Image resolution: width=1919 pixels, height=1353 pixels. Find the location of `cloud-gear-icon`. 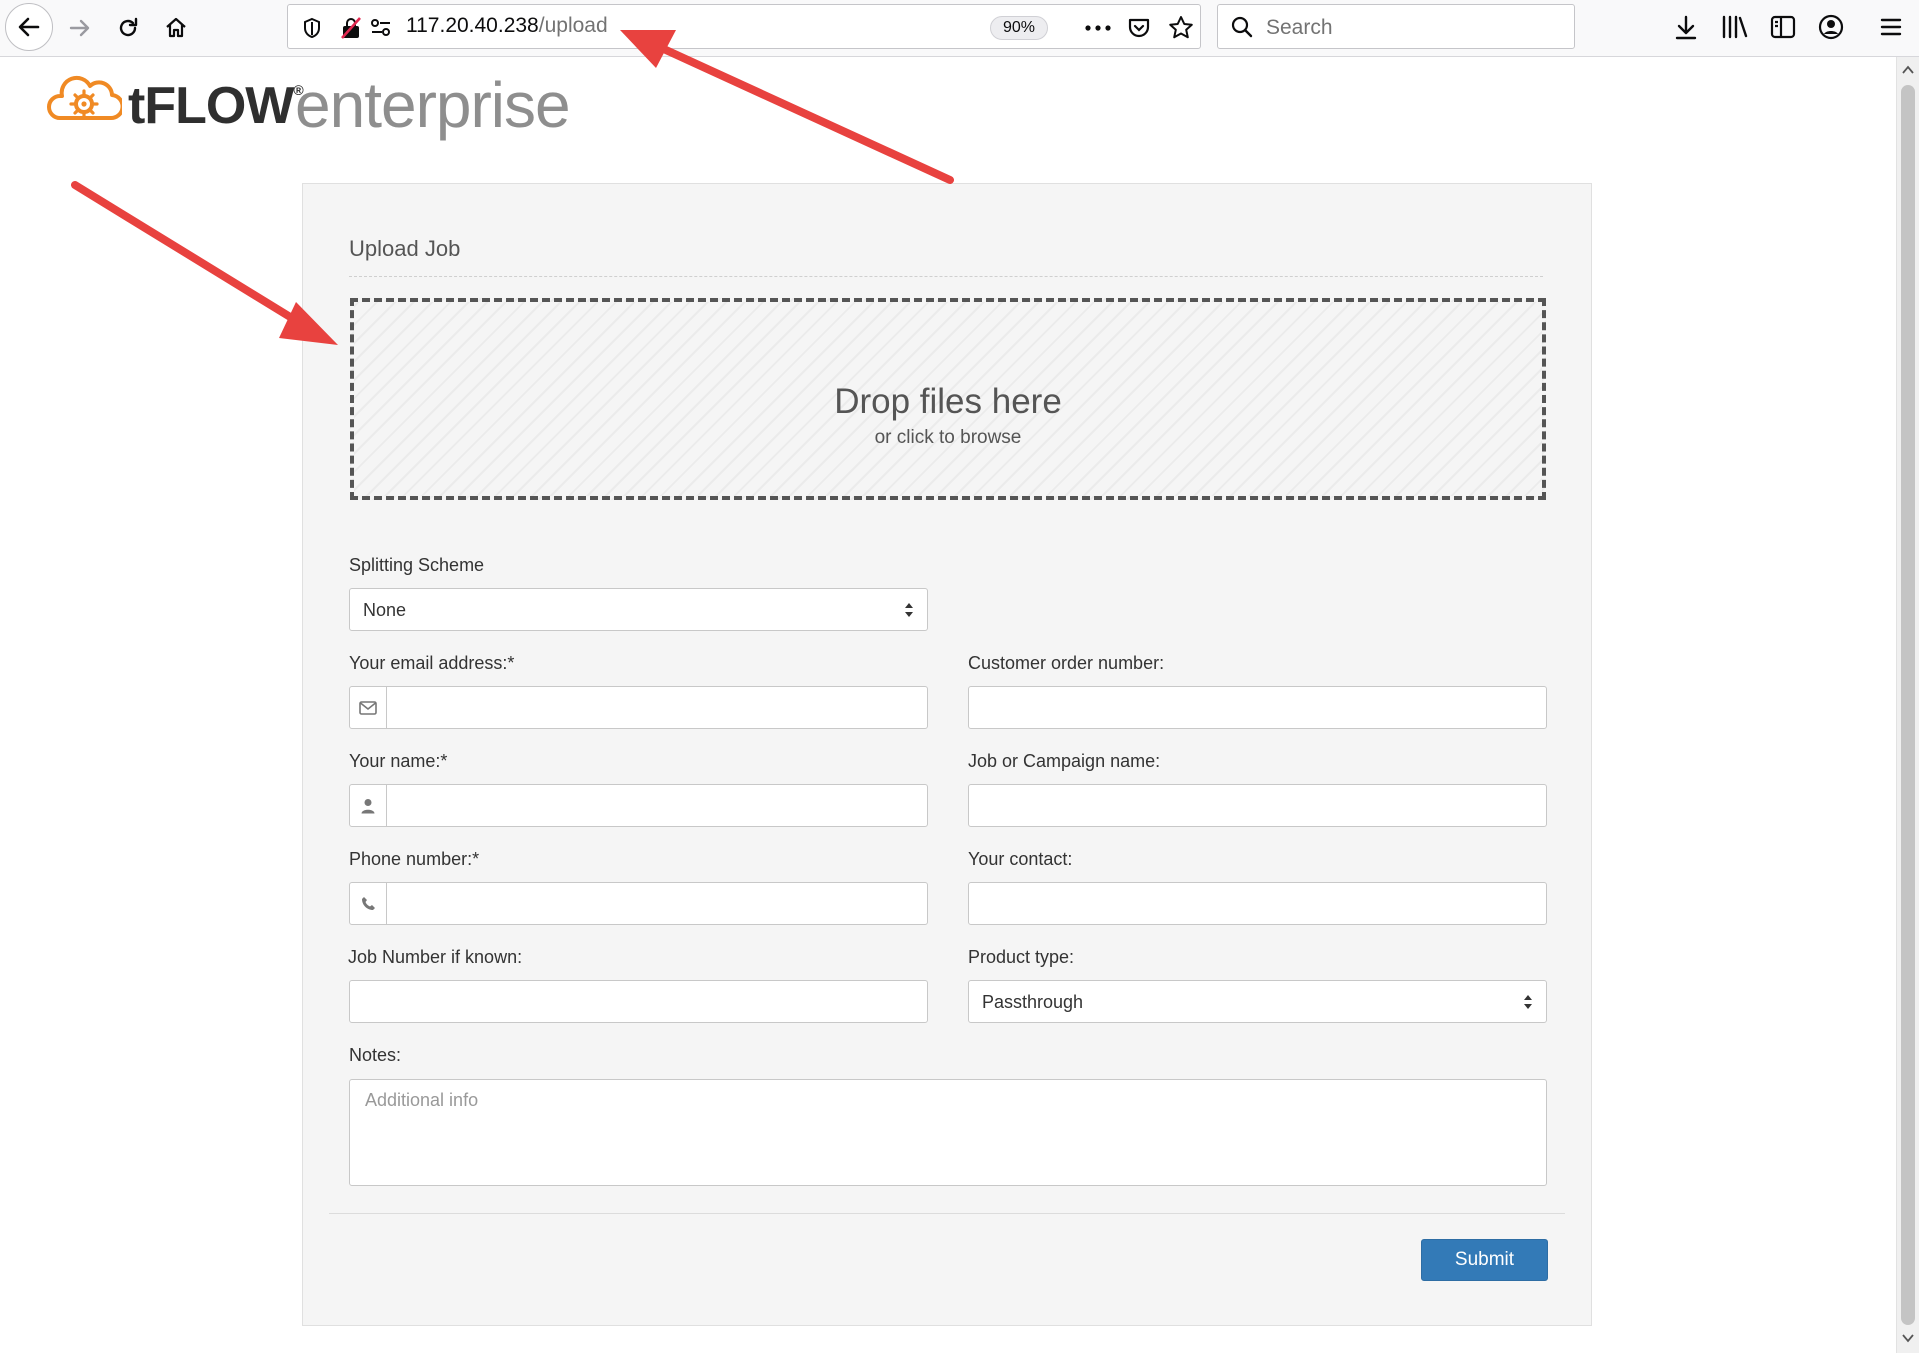

cloud-gear-icon is located at coordinates (84, 98).